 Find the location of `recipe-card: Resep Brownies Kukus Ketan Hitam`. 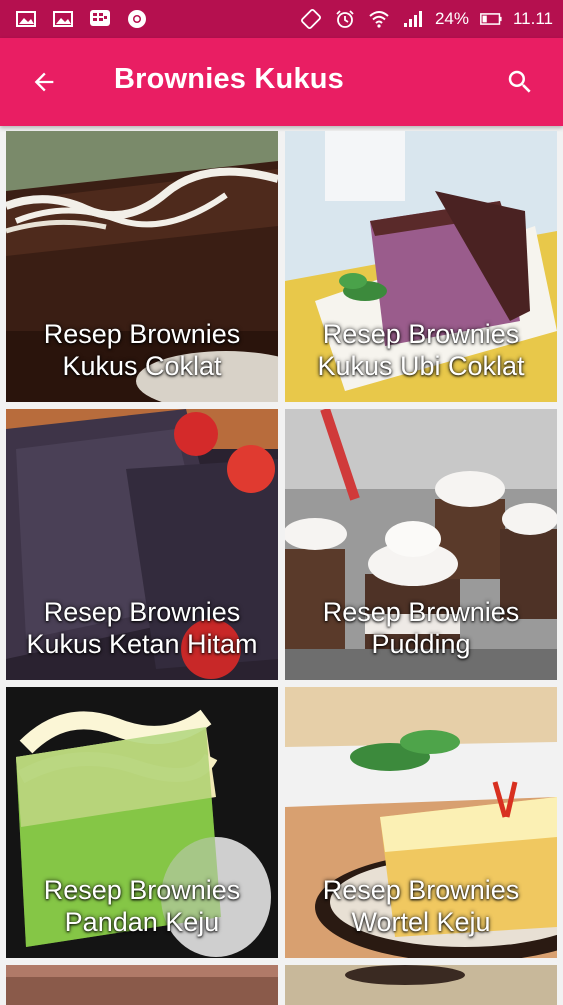

recipe-card: Resep Brownies Kukus Ketan Hitam is located at coordinates (142, 544).